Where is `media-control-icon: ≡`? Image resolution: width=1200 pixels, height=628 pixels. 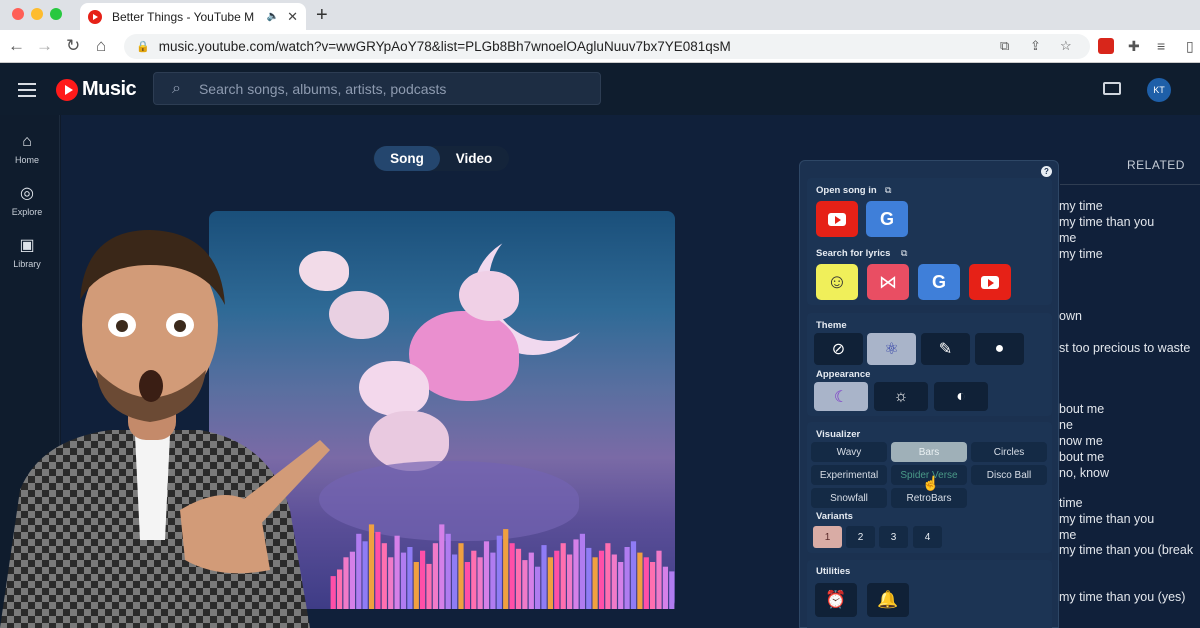 media-control-icon: ≡ is located at coordinates (1161, 46).